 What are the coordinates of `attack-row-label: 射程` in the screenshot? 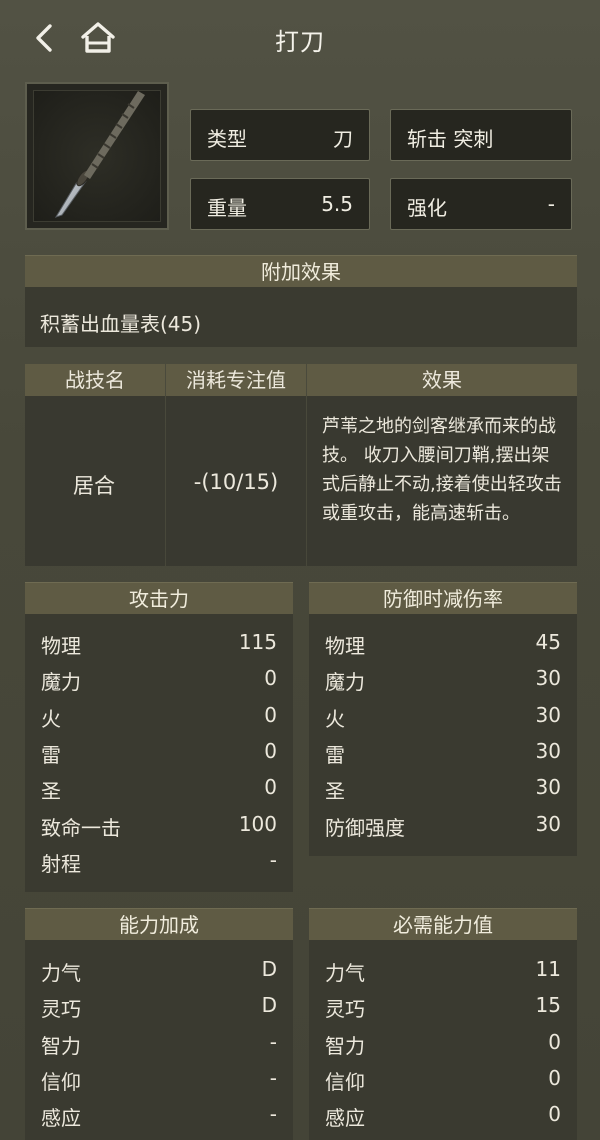 It's located at (61, 863).